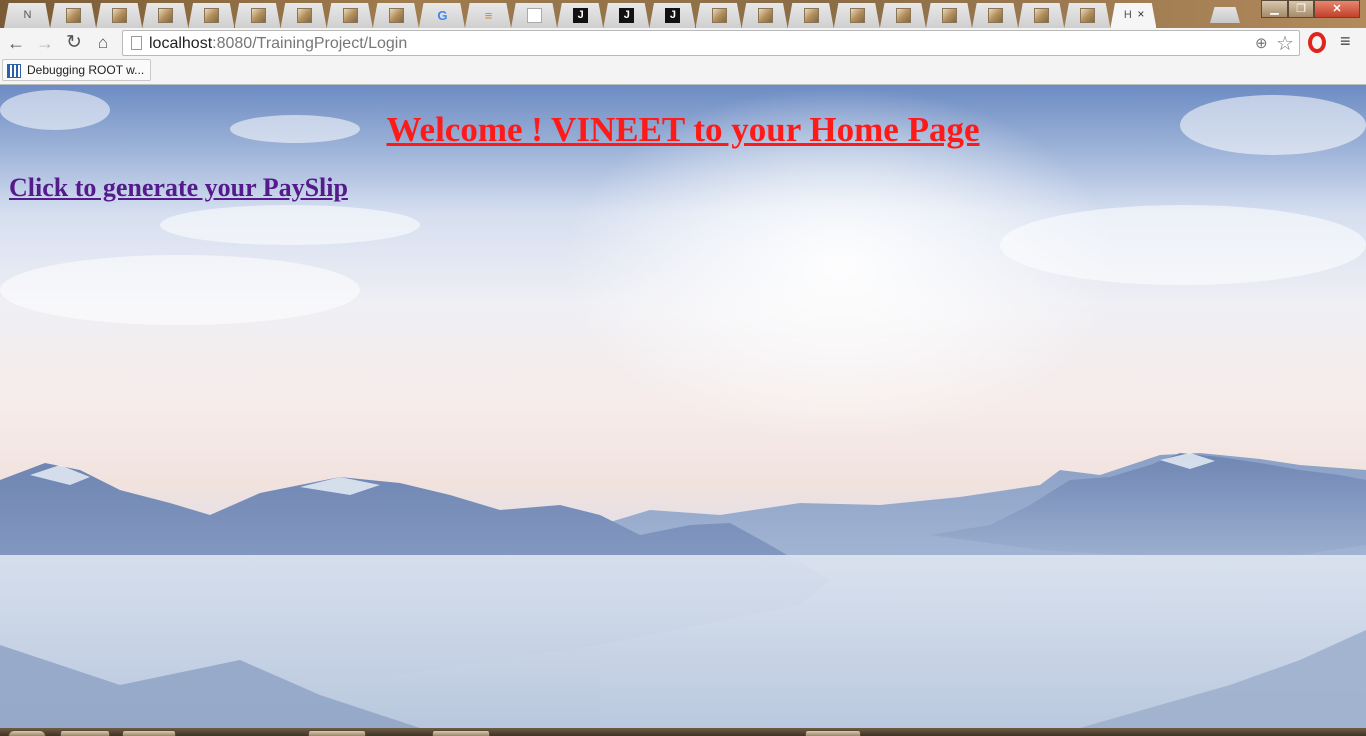 The height and width of the screenshot is (736, 1366). Describe the element at coordinates (1317, 42) in the screenshot. I see `opera-extension-icon` at that location.